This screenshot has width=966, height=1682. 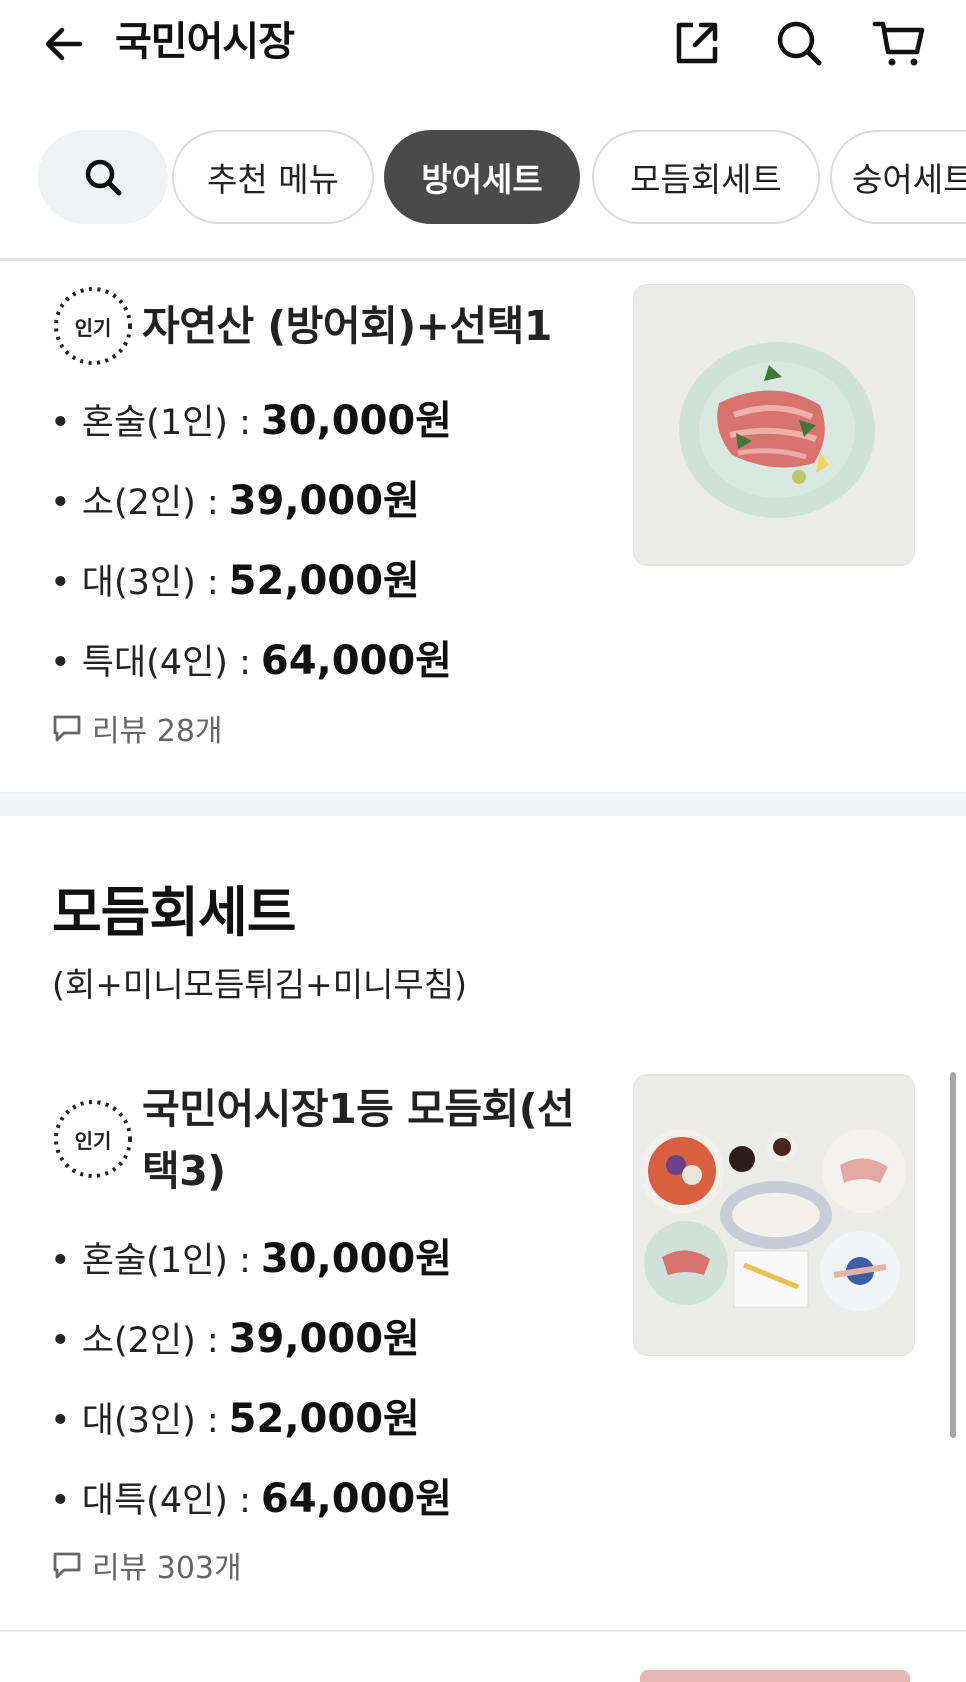 I want to click on item-divider, so click(x=483, y=1631).